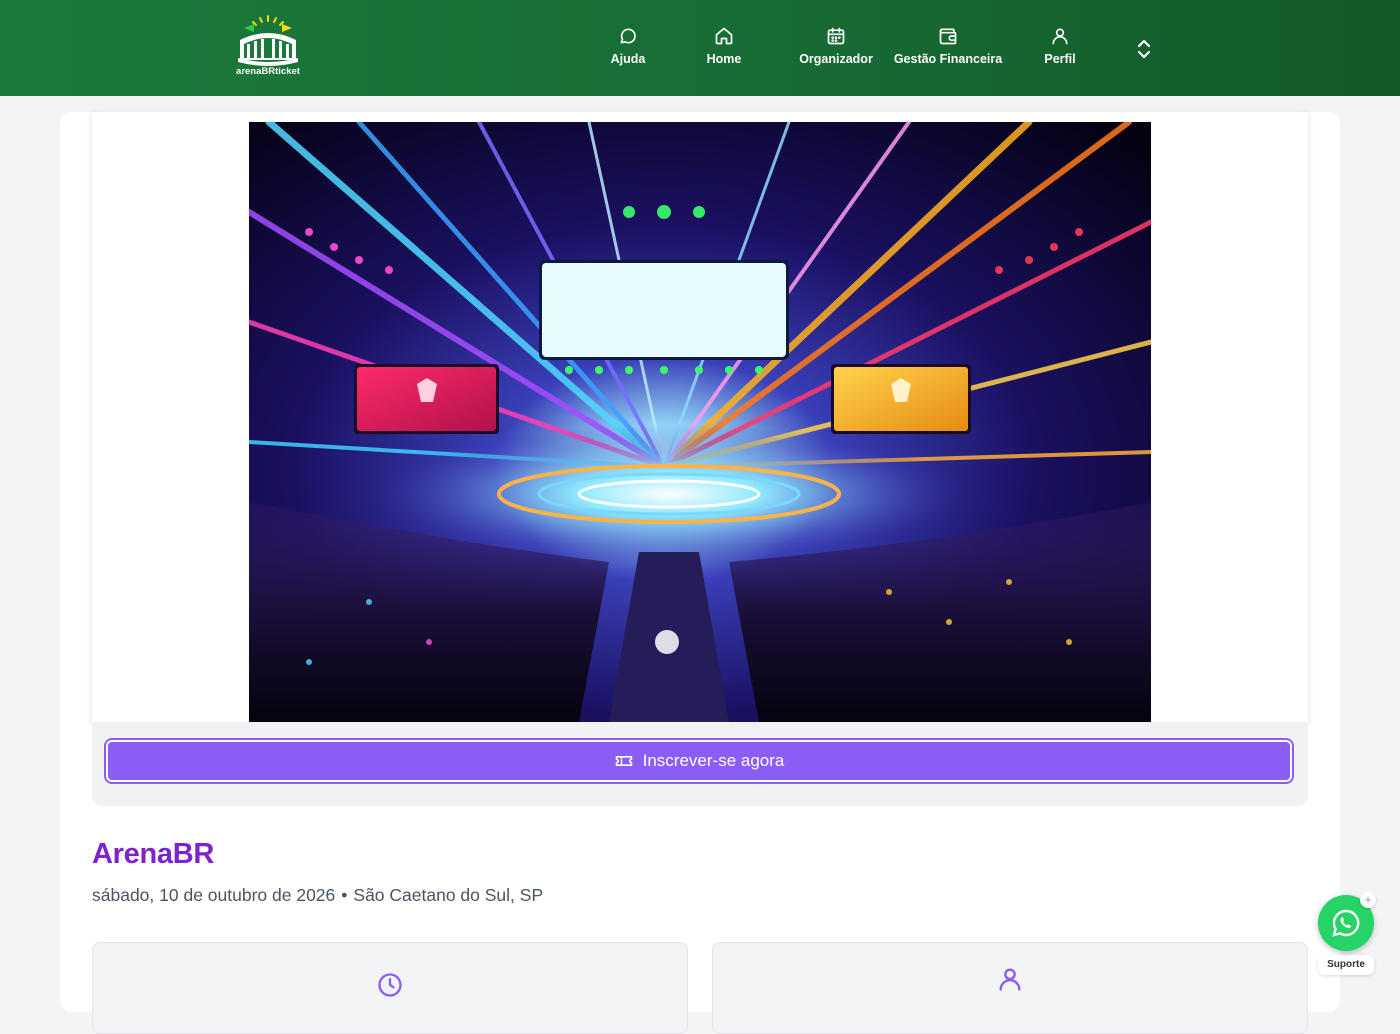 Image resolution: width=1400 pixels, height=1034 pixels. I want to click on nav-ajuda-label: Ajuda, so click(628, 59).